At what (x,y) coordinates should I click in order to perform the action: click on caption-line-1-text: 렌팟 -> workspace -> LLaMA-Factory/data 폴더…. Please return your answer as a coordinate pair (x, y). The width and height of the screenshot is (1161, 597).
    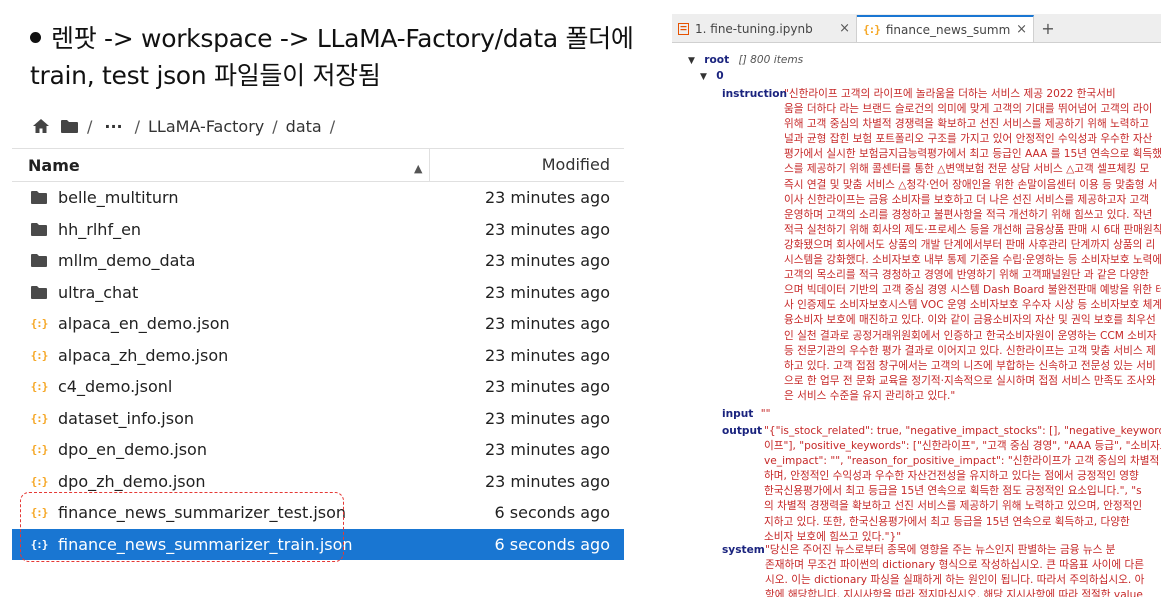
    Looking at the image, I should click on (342, 38).